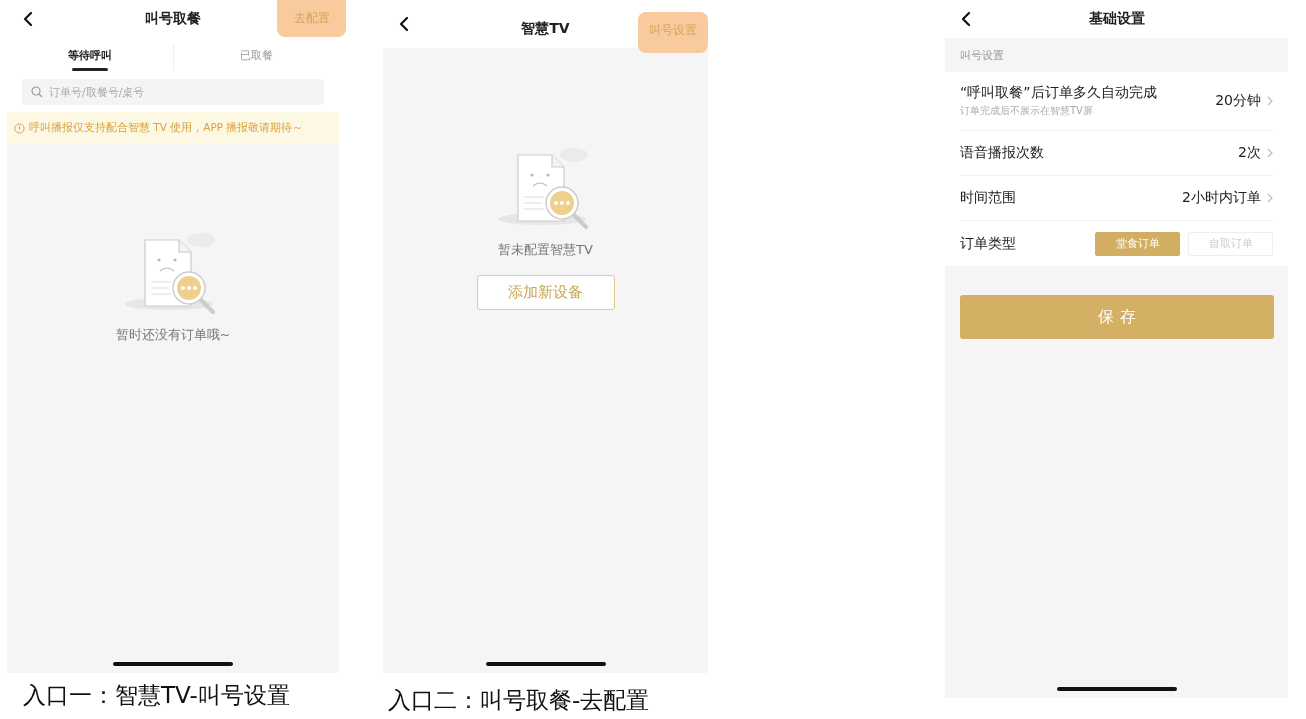  I want to click on save-button: 保 存, so click(1117, 317).